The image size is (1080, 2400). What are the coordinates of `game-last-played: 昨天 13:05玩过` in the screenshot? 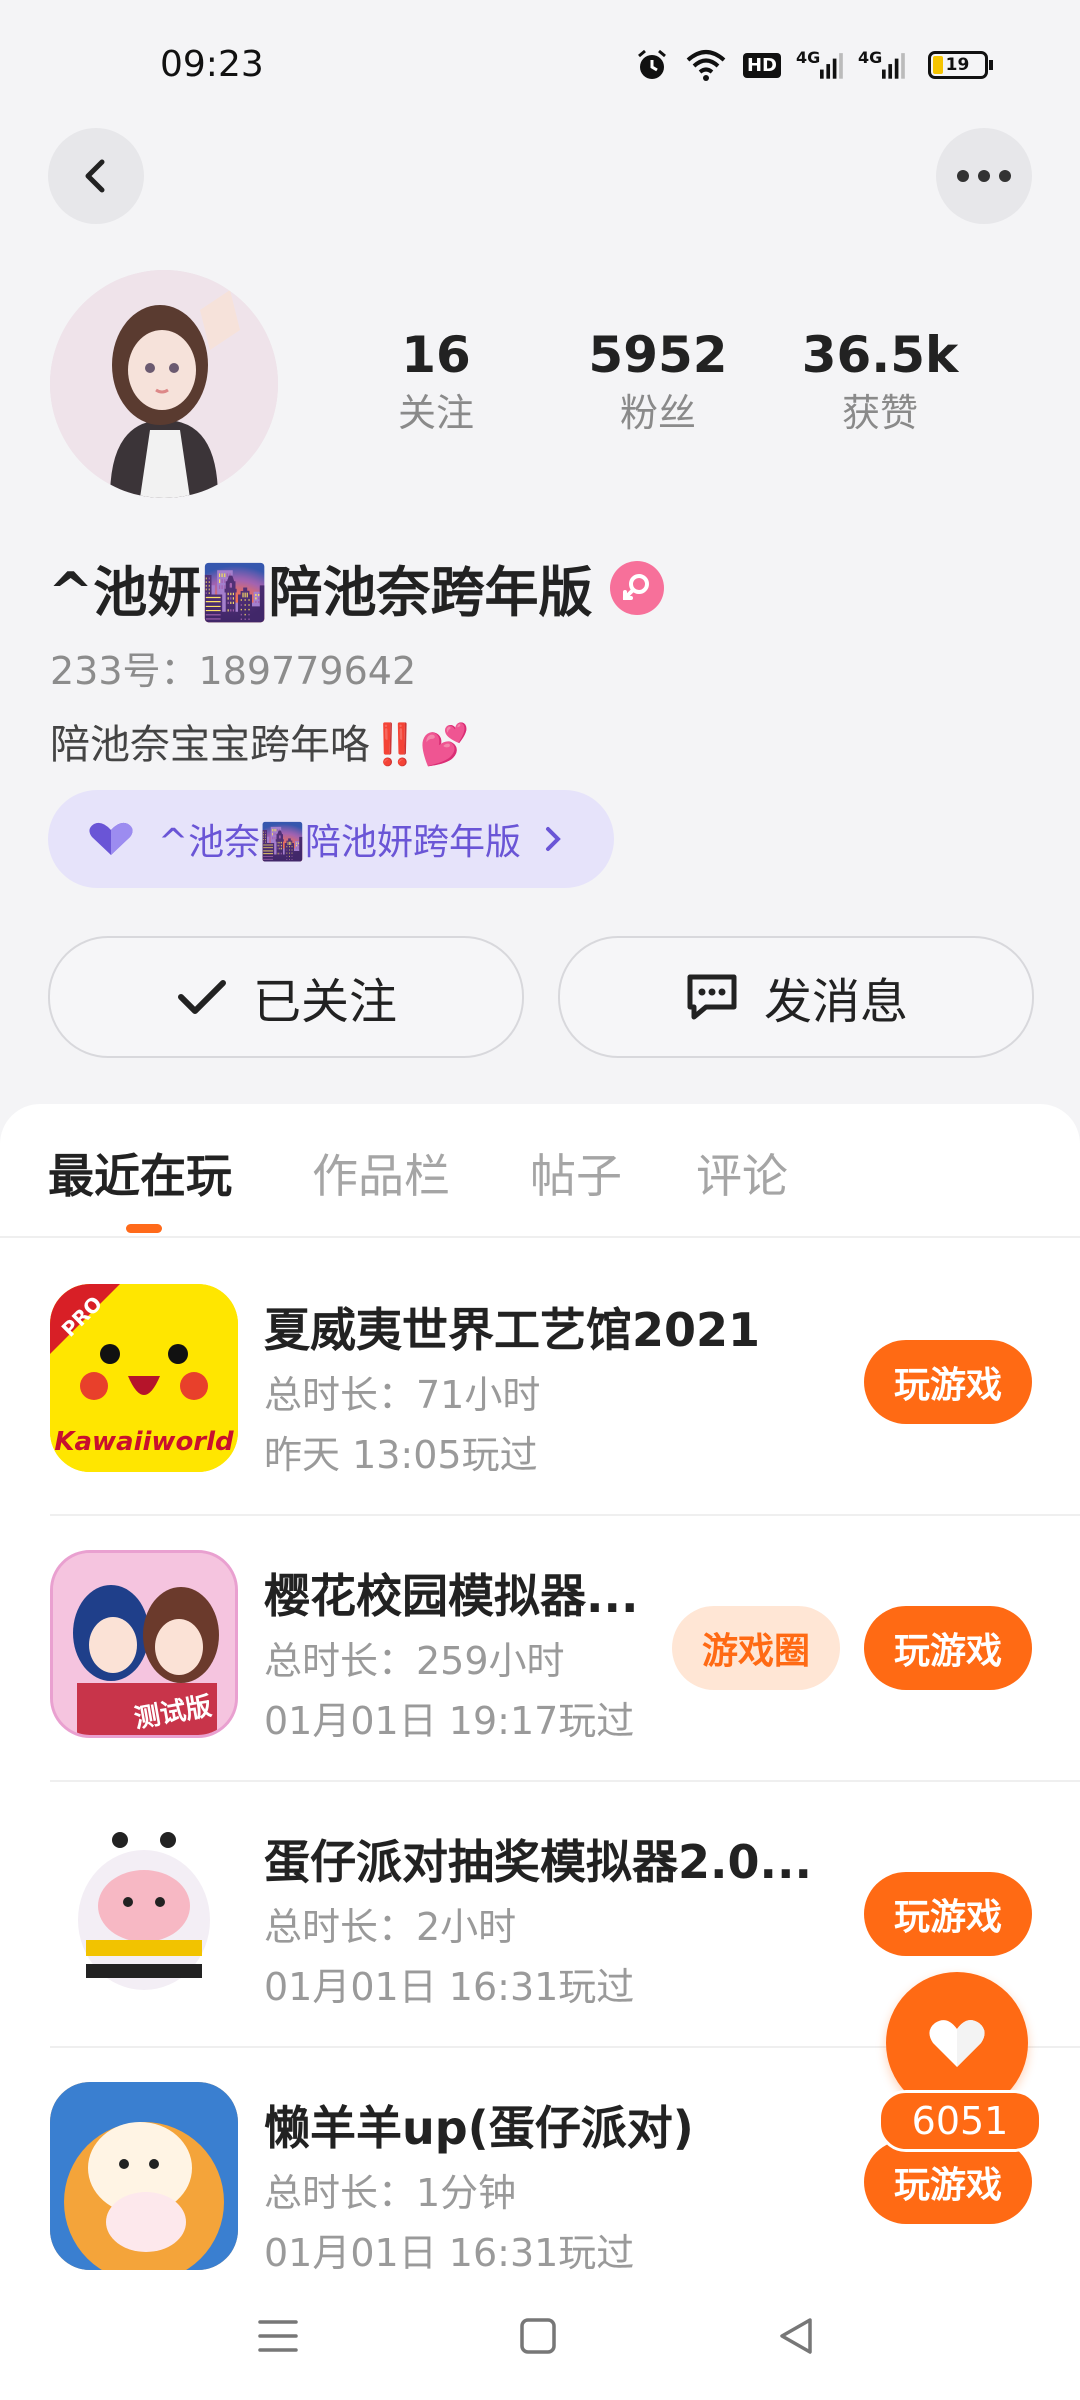 It's located at (401, 1455).